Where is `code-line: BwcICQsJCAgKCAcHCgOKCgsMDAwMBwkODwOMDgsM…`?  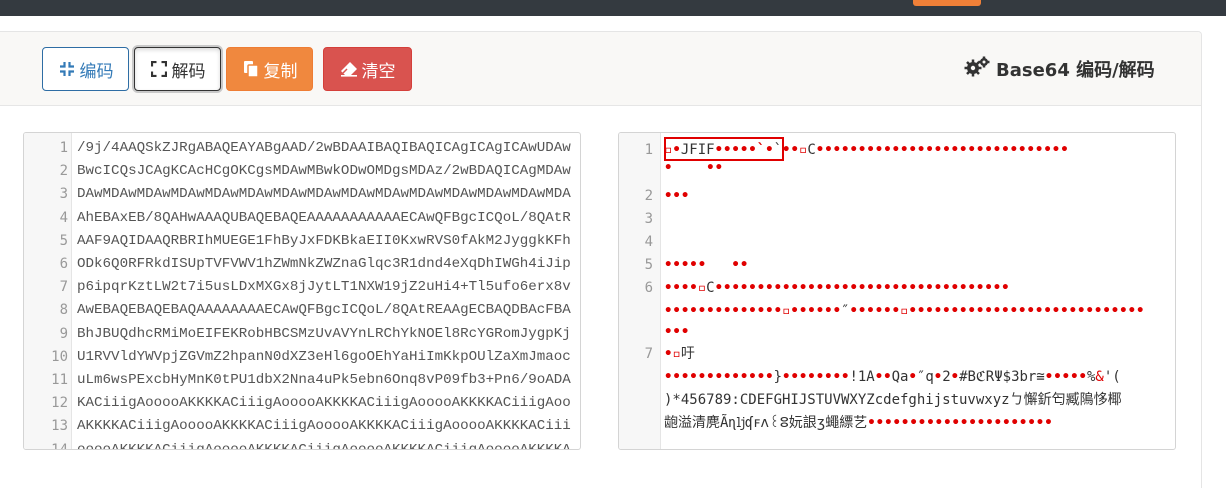 code-line: BwcICQsJCAgKCAcHCgOKCgsMDAwMBwkODwOMDgsM… is located at coordinates (324, 171).